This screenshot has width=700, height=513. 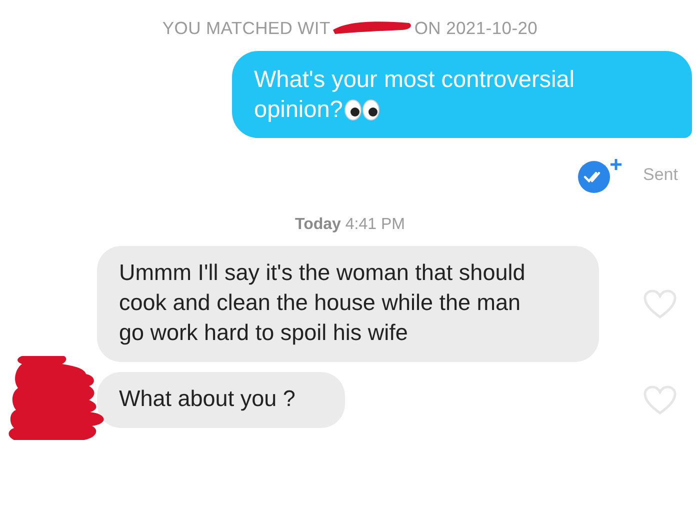 What do you see at coordinates (462, 94) in the screenshot?
I see `sent-message-bubble: What's your most controversial opinion?` at bounding box center [462, 94].